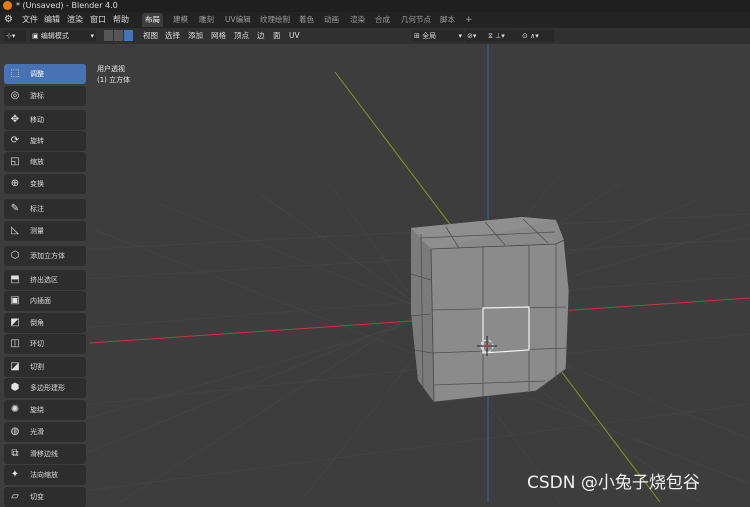 This screenshot has height=507, width=750. I want to click on menu-mesh: 网格, so click(218, 36).